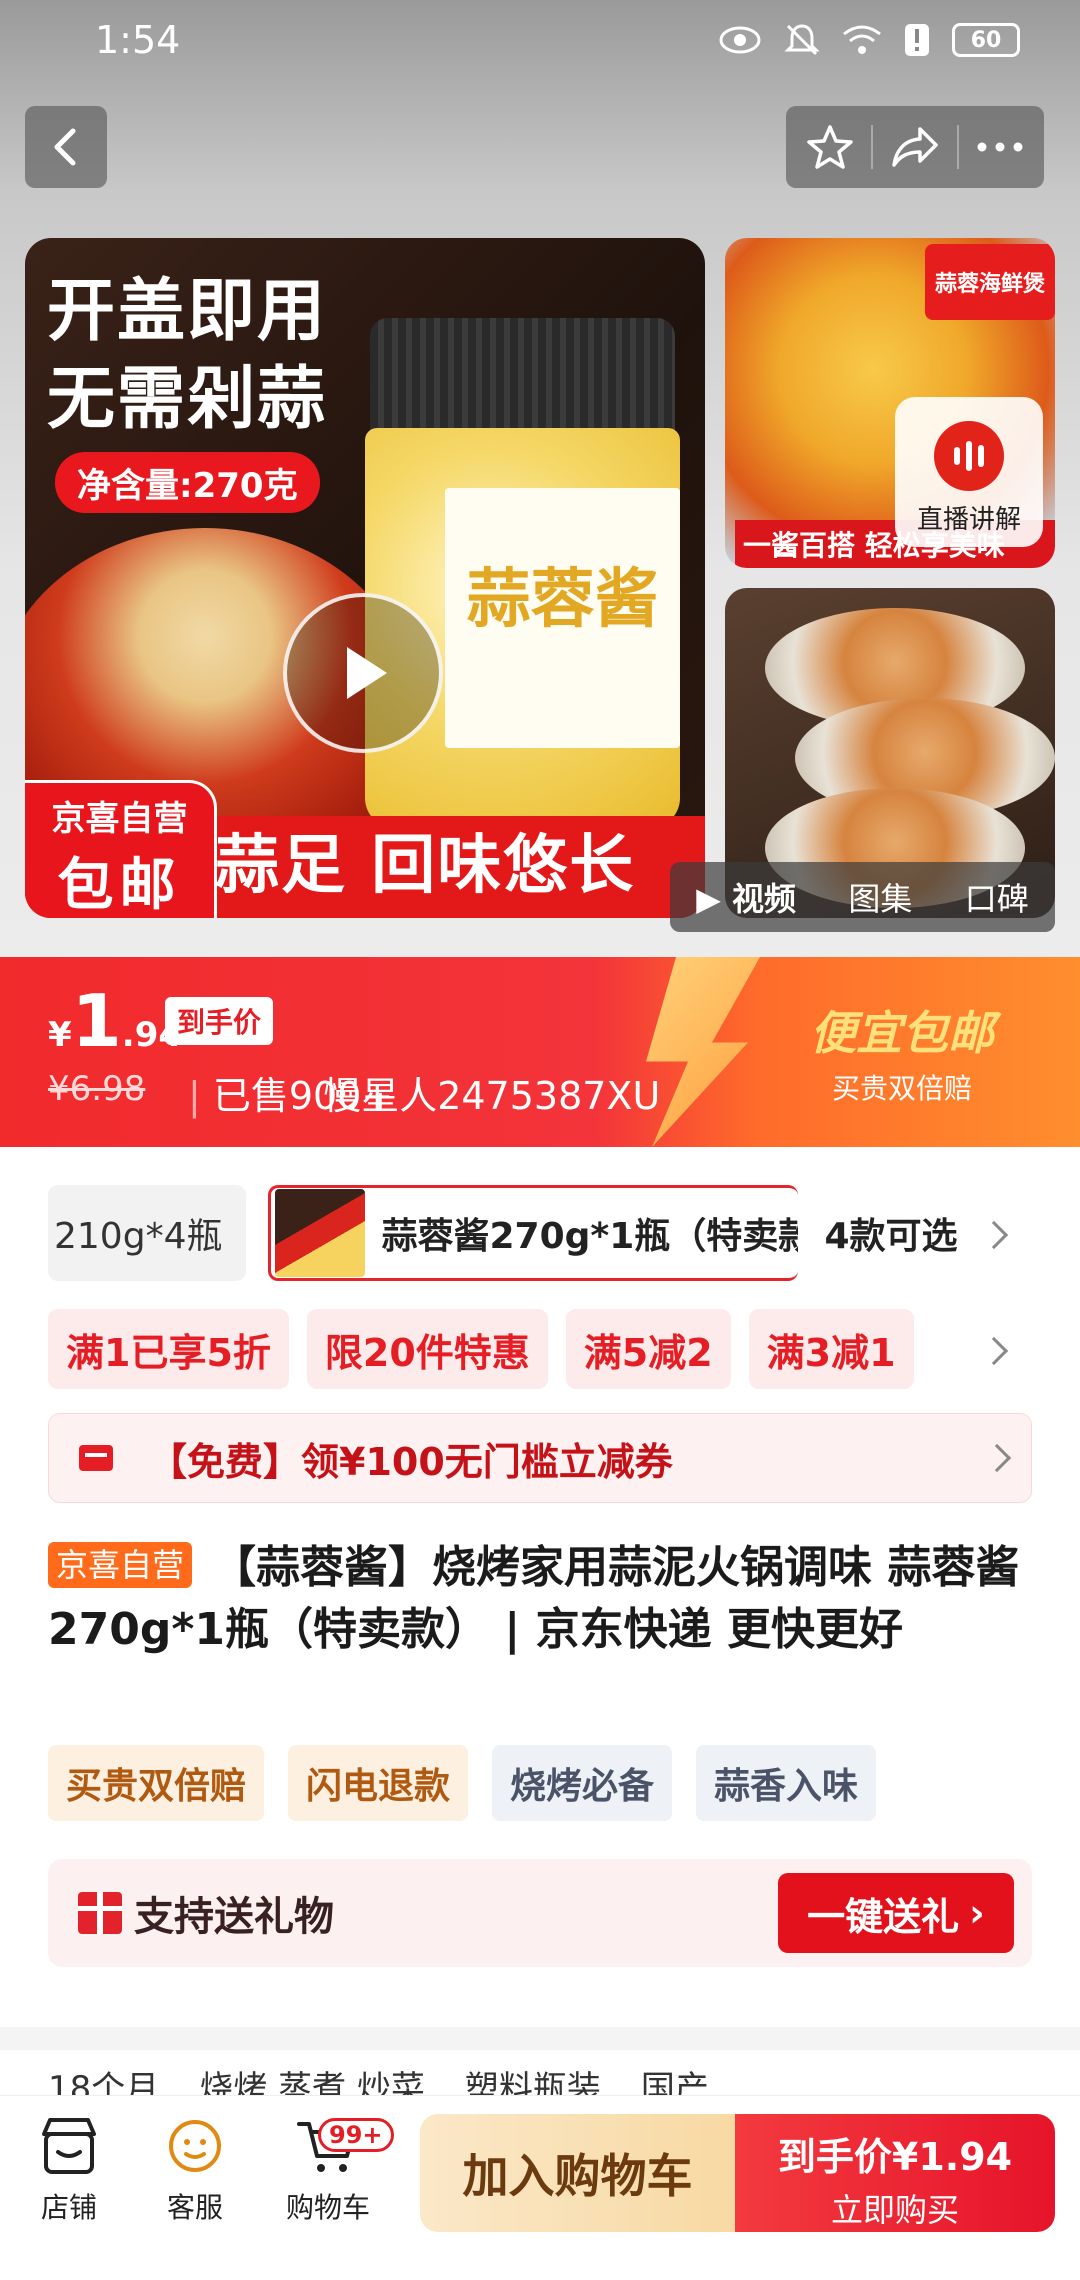 This screenshot has width=1080, height=2280. I want to click on gift-section: 支持送礼物 一键送礼 ›, so click(540, 1913).